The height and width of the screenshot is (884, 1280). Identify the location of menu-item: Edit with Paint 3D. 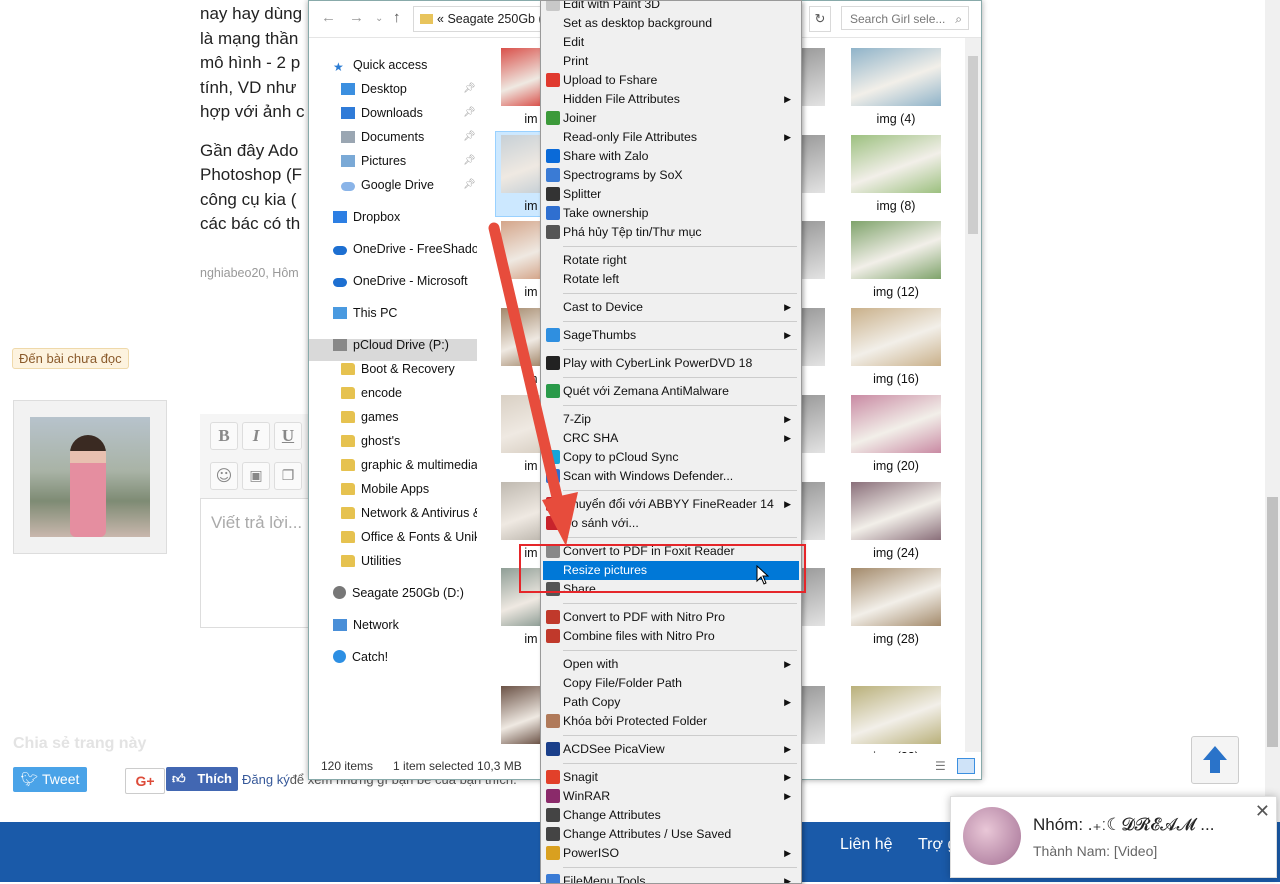
(671, 7).